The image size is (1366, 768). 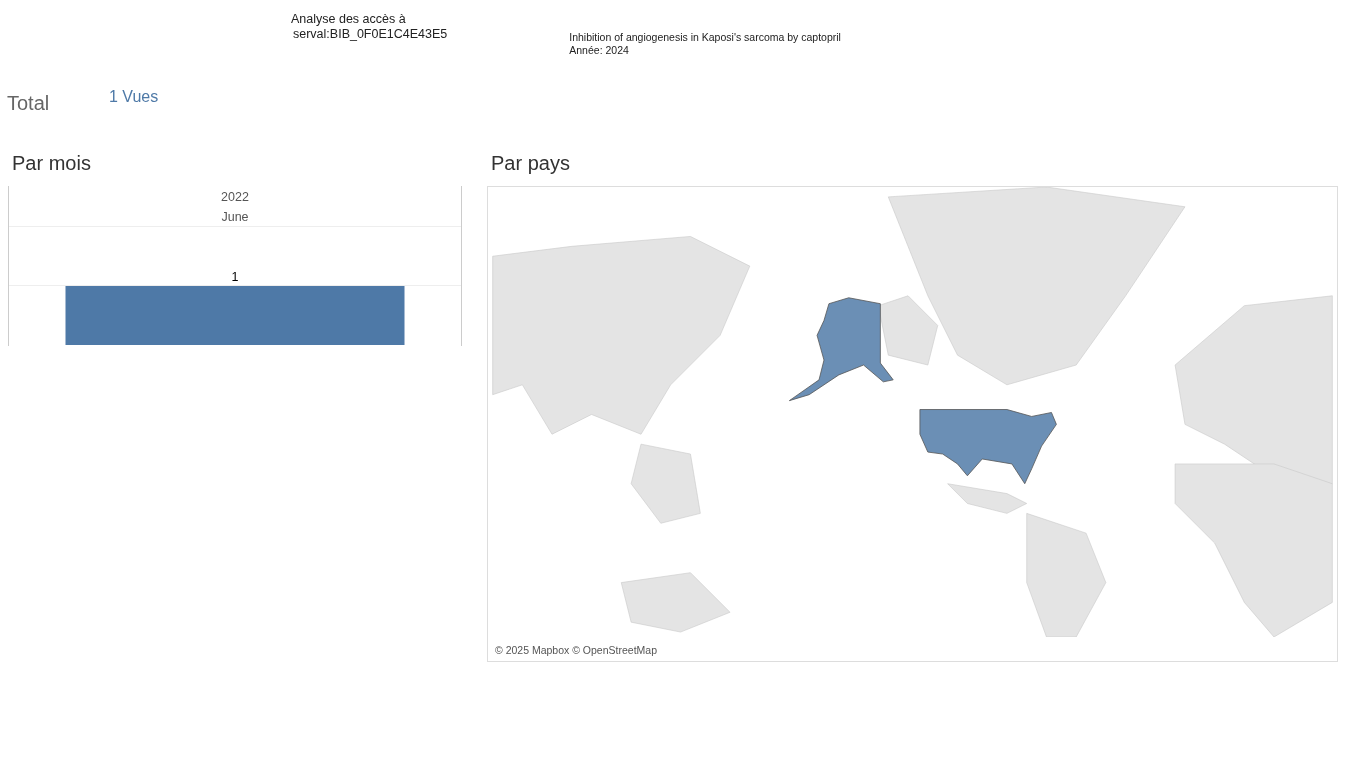 What do you see at coordinates (28, 103) in the screenshot?
I see `total-label: Total` at bounding box center [28, 103].